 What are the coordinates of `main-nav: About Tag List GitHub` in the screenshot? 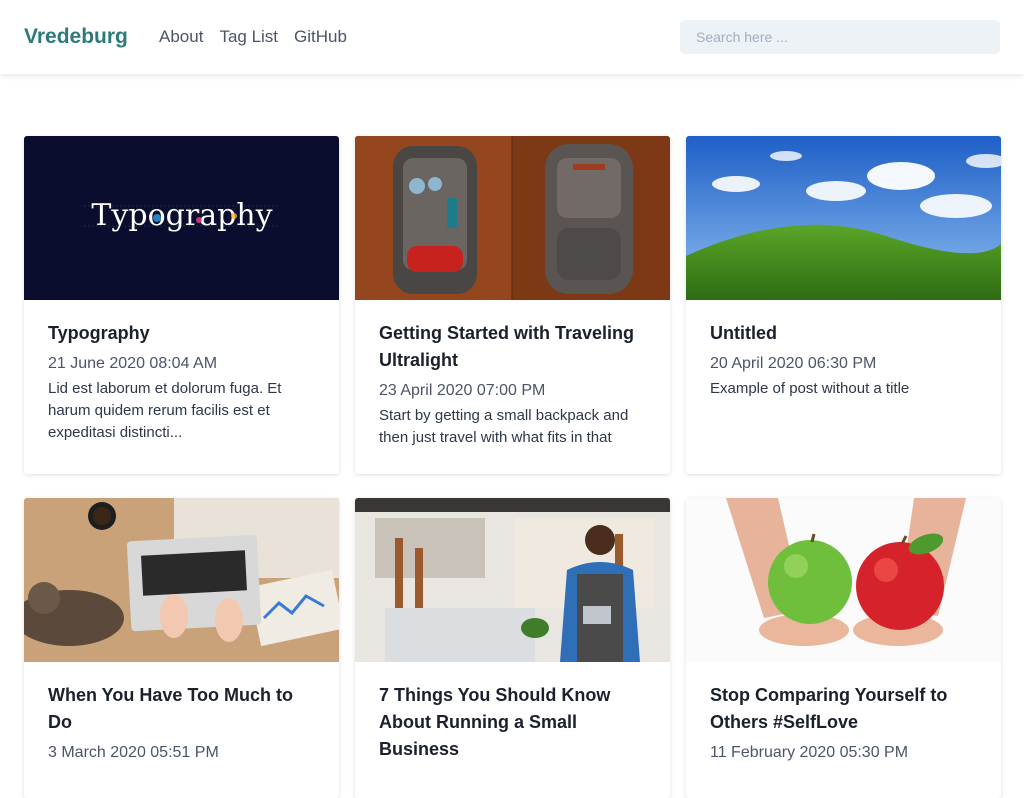 It's located at (253, 37).